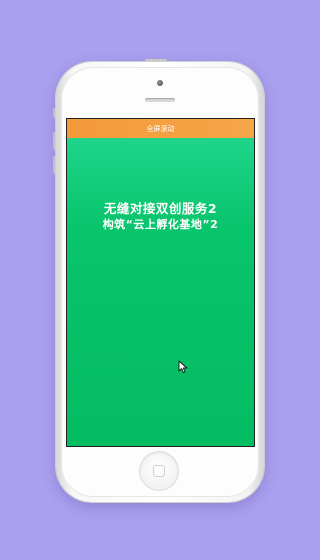 This screenshot has height=560, width=320. I want to click on mouse-pointer-icon, so click(183, 367).